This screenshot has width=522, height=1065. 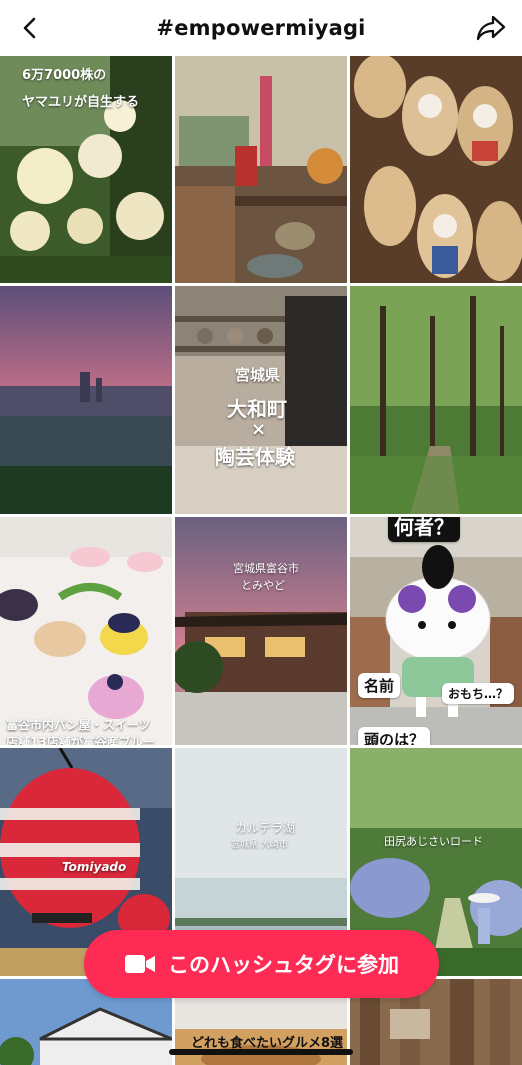 I want to click on forest-photo, so click(x=436, y=400).